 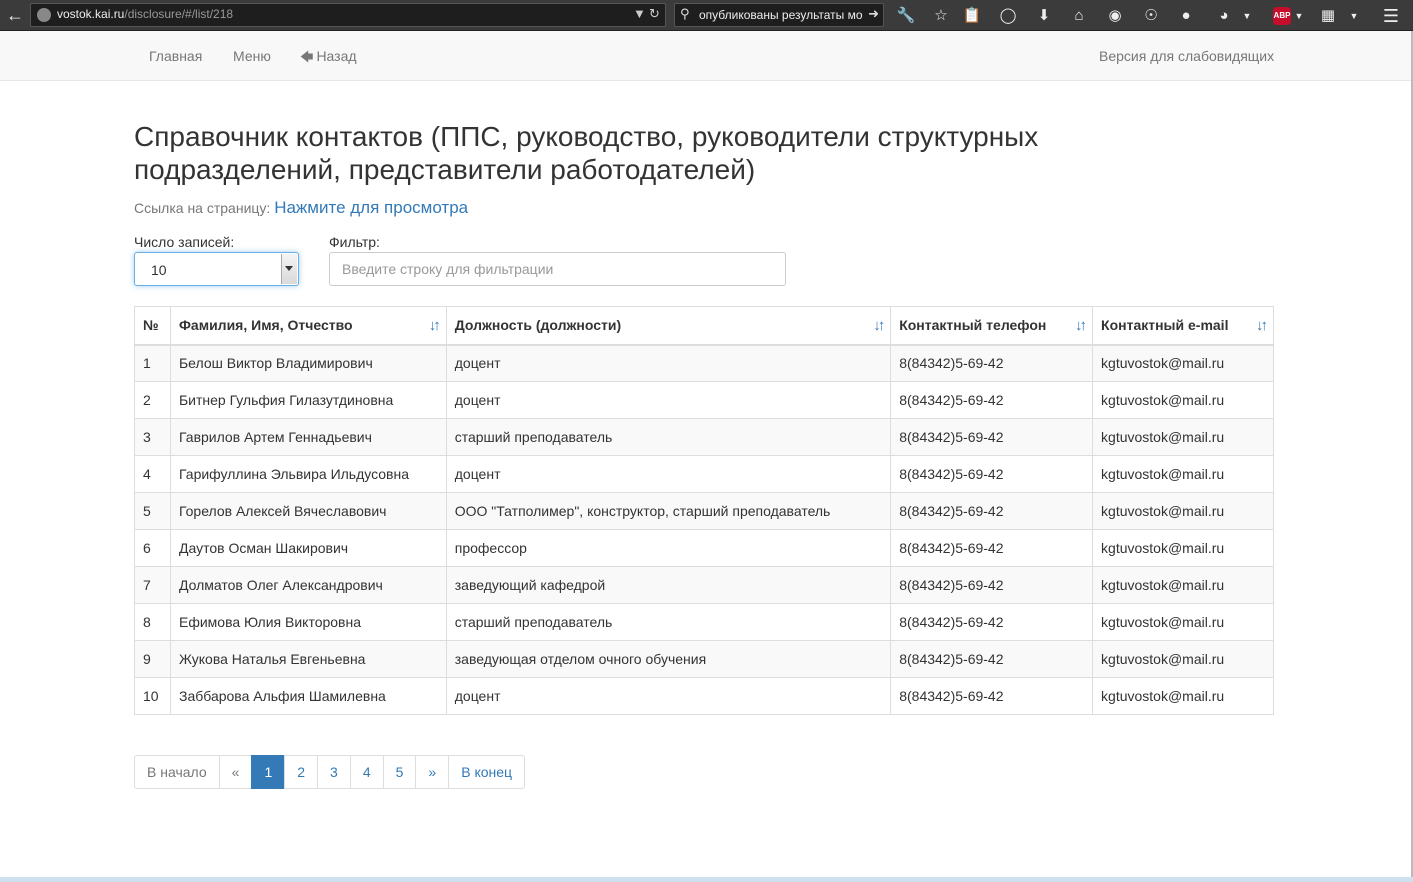 I want to click on nav-home-link: Главная, so click(x=175, y=56).